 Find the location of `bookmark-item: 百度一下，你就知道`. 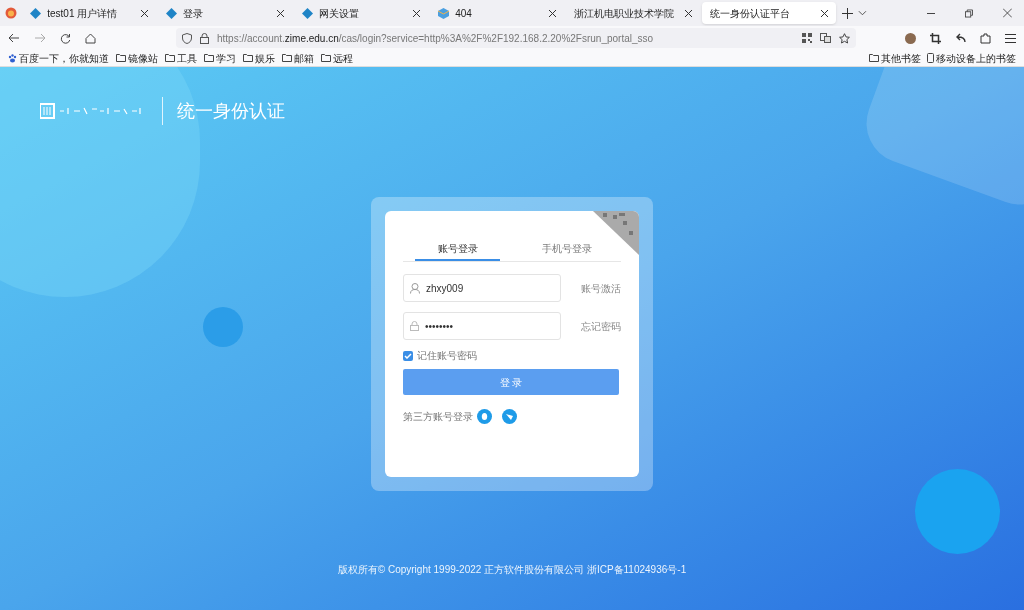

bookmark-item: 百度一下，你就知道 is located at coordinates (58, 58).